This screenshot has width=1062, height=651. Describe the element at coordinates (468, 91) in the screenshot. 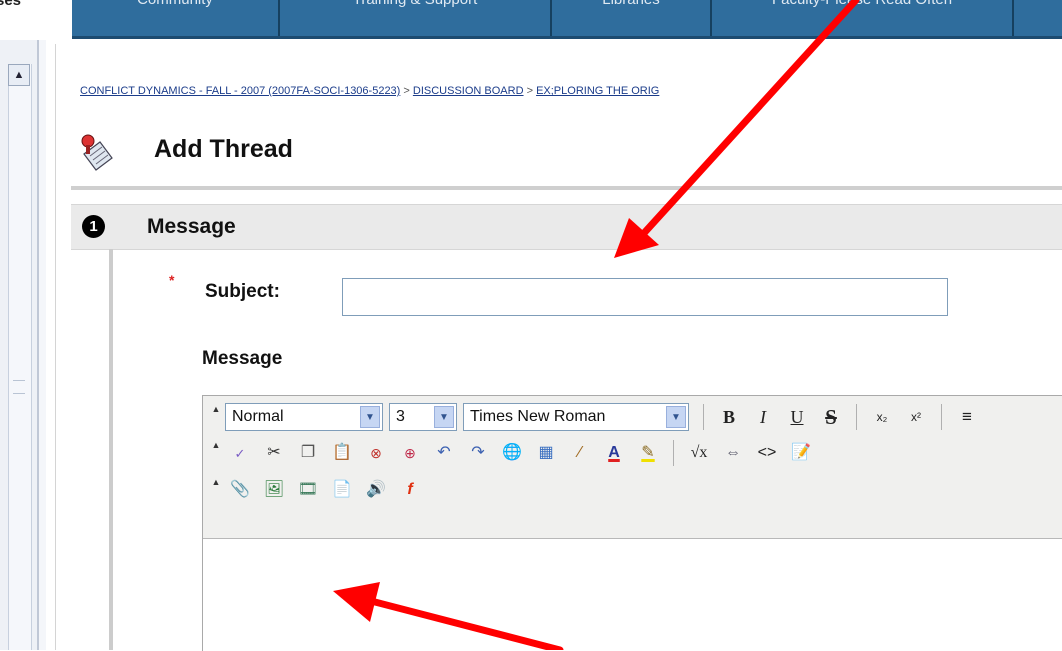

I see `breadcrumb-discussion-board-link: DISCUSSION BOARD` at that location.